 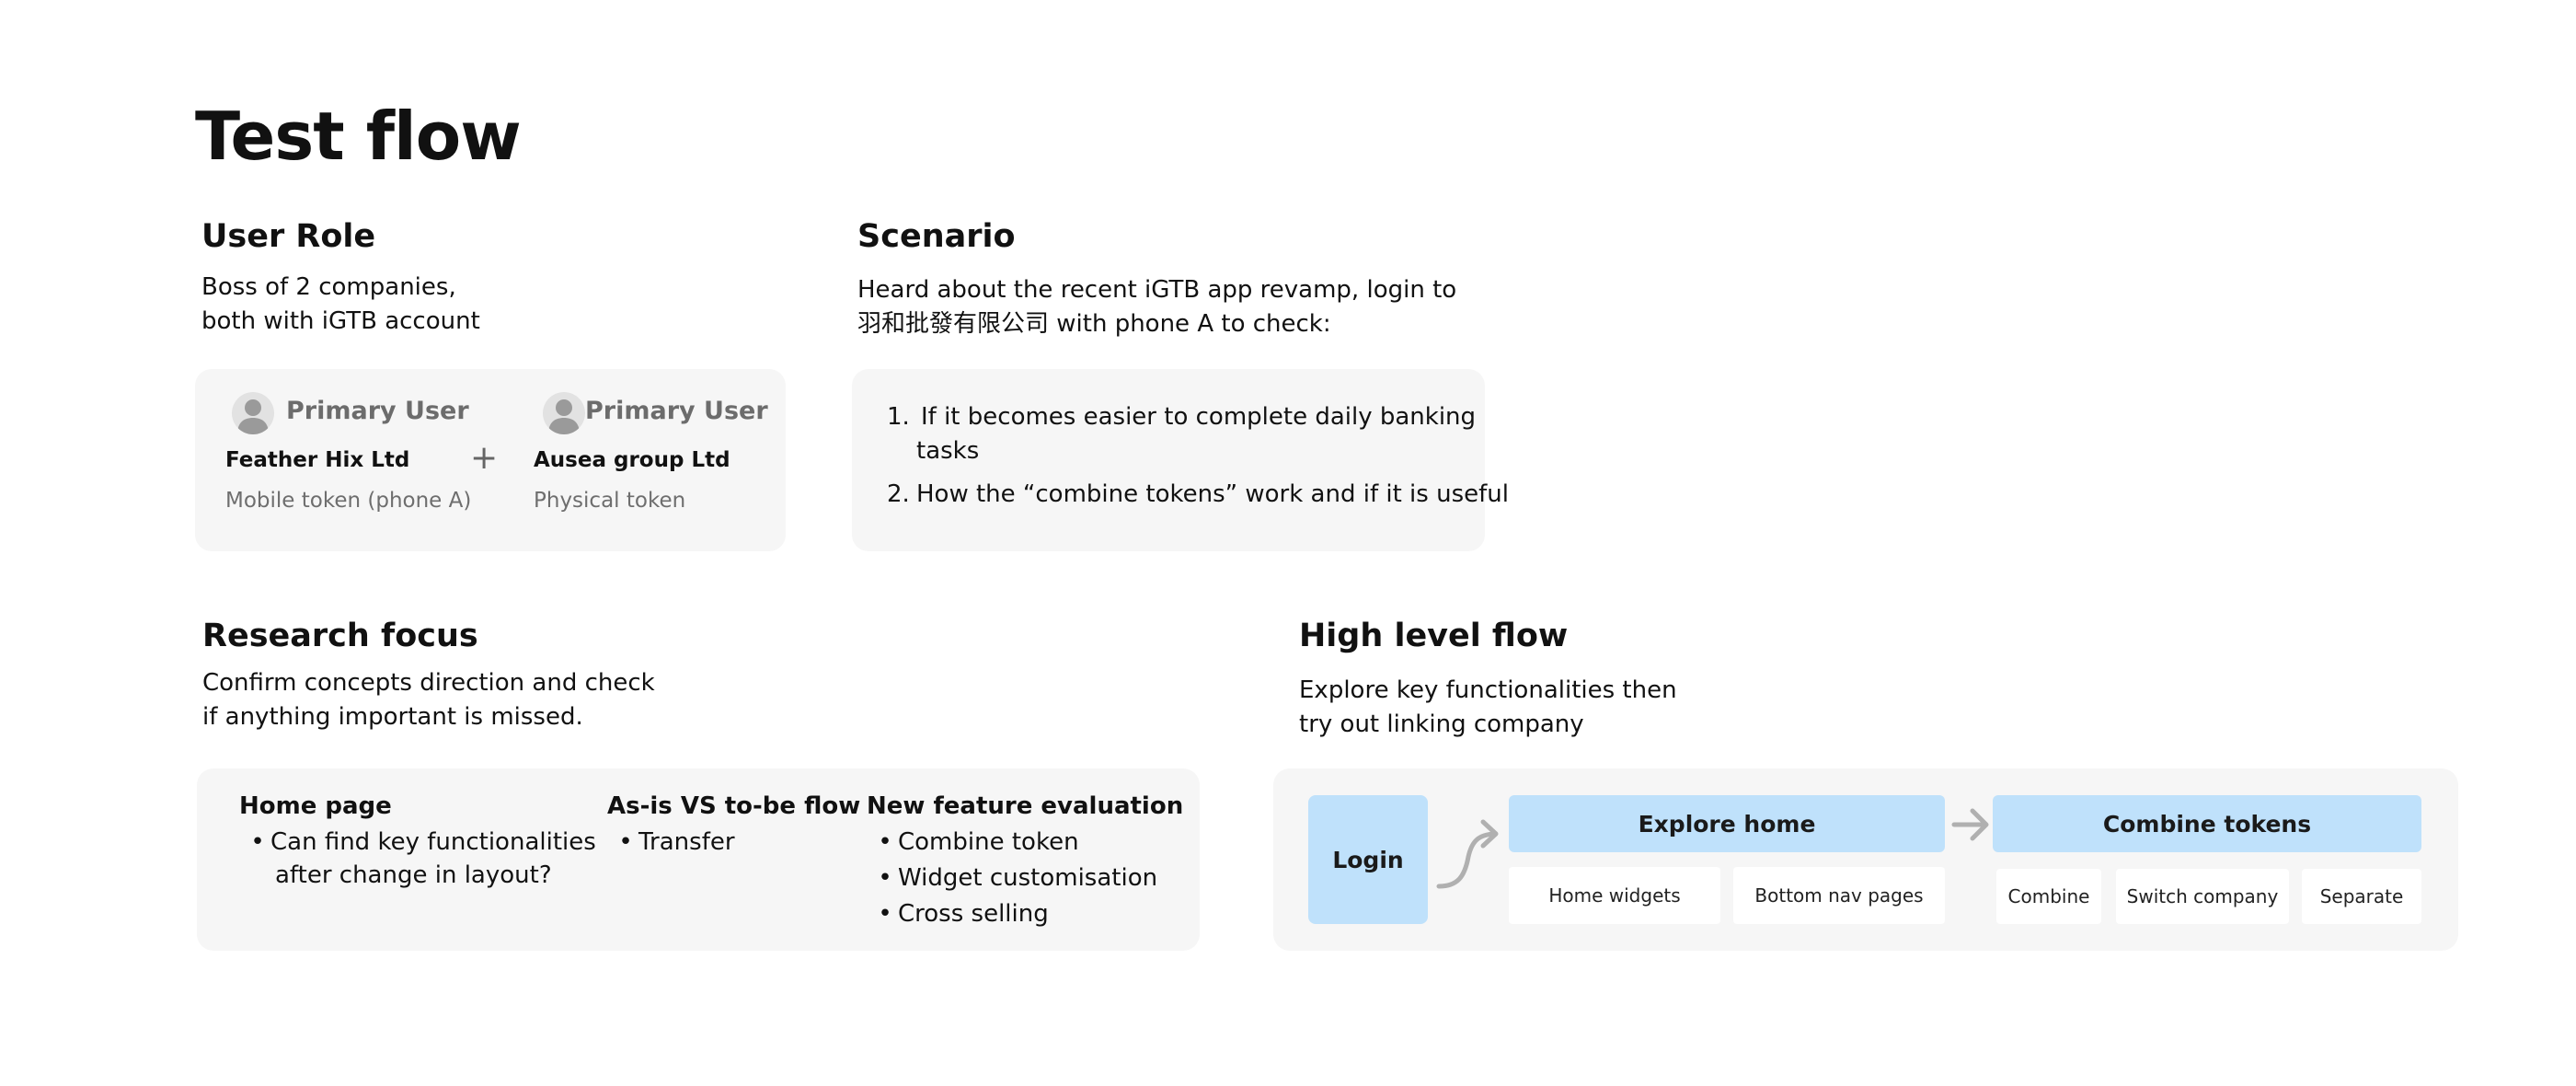 I want to click on focus-column-title: As-is VS to-be flow, so click(x=734, y=806).